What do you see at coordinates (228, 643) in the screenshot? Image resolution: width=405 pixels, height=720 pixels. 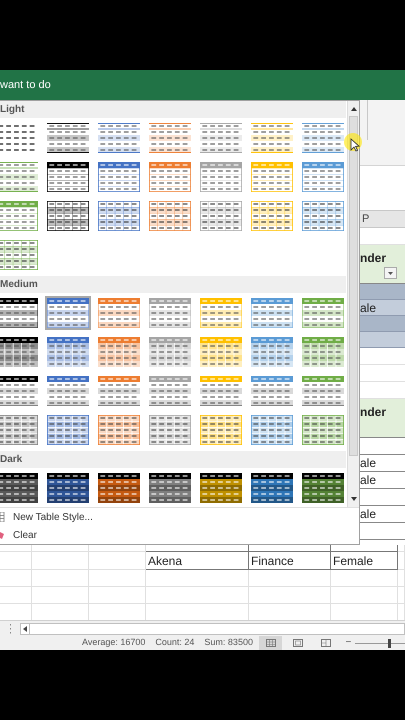 I see `status-text: Sum: 83500` at bounding box center [228, 643].